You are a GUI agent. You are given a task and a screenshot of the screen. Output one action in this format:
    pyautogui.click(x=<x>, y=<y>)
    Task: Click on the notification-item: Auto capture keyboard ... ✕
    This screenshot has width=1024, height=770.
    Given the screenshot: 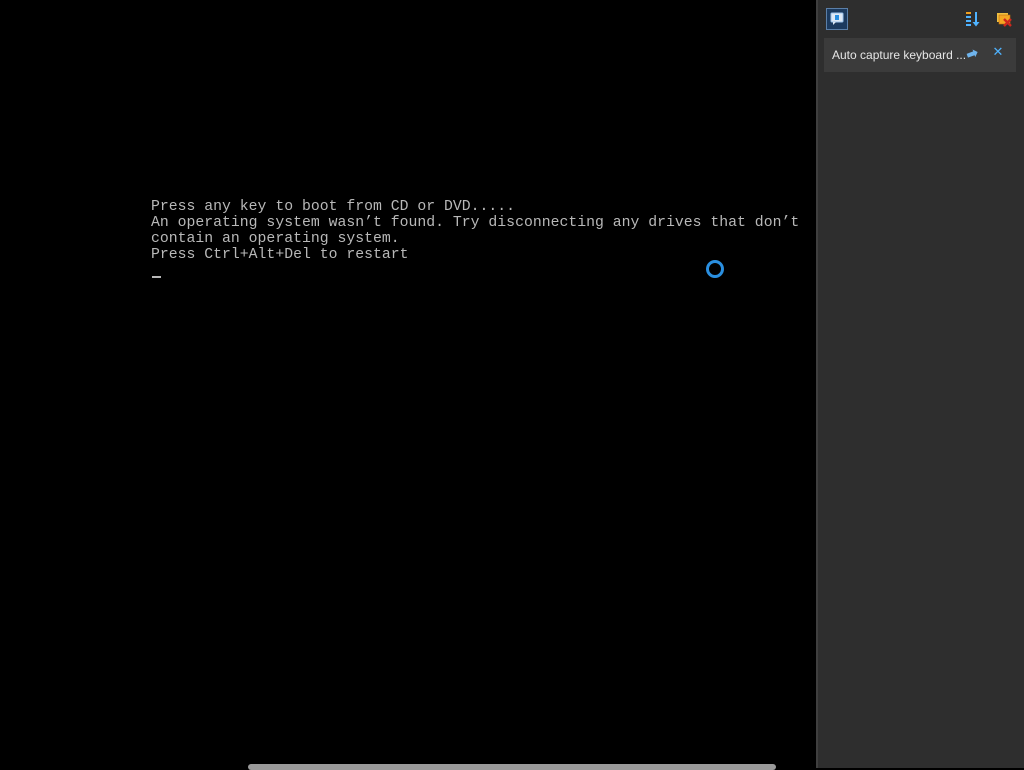 What is the action you would take?
    pyautogui.click(x=920, y=55)
    